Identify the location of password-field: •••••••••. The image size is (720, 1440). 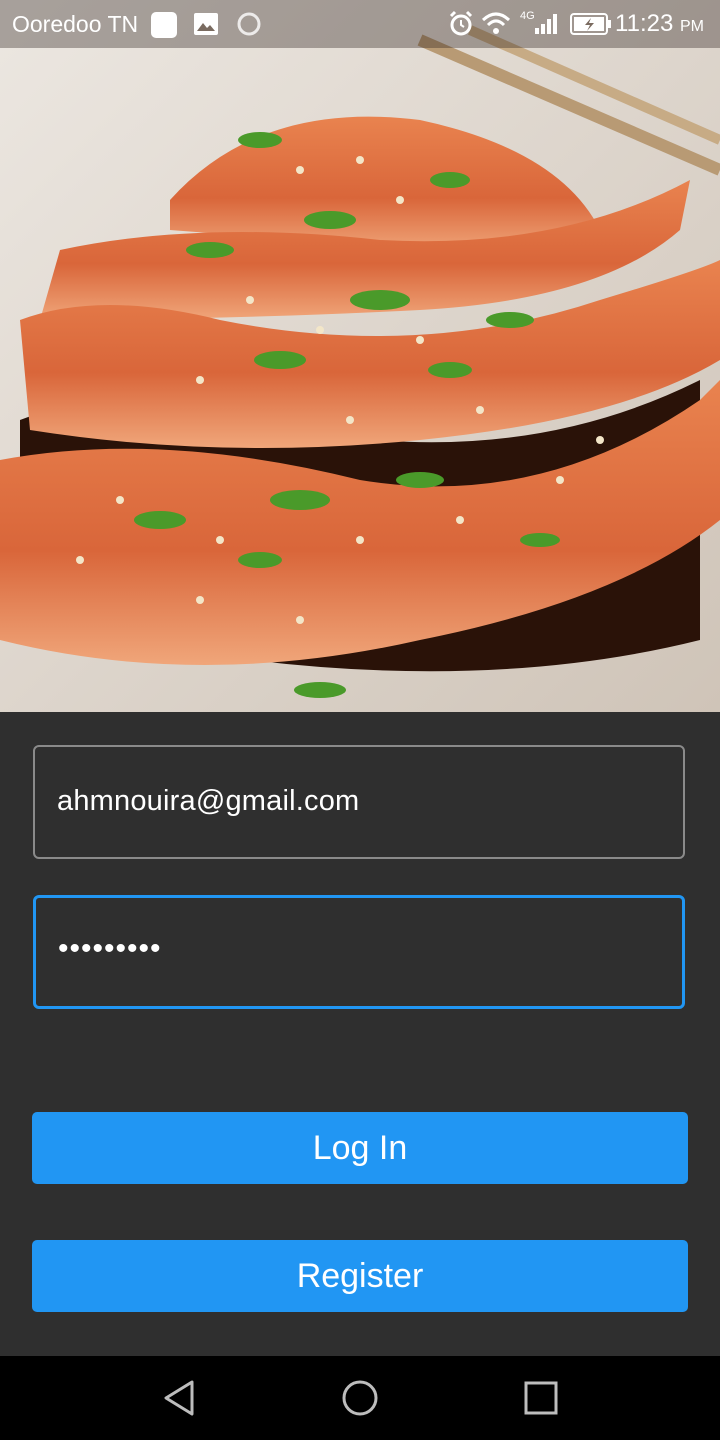
(359, 952).